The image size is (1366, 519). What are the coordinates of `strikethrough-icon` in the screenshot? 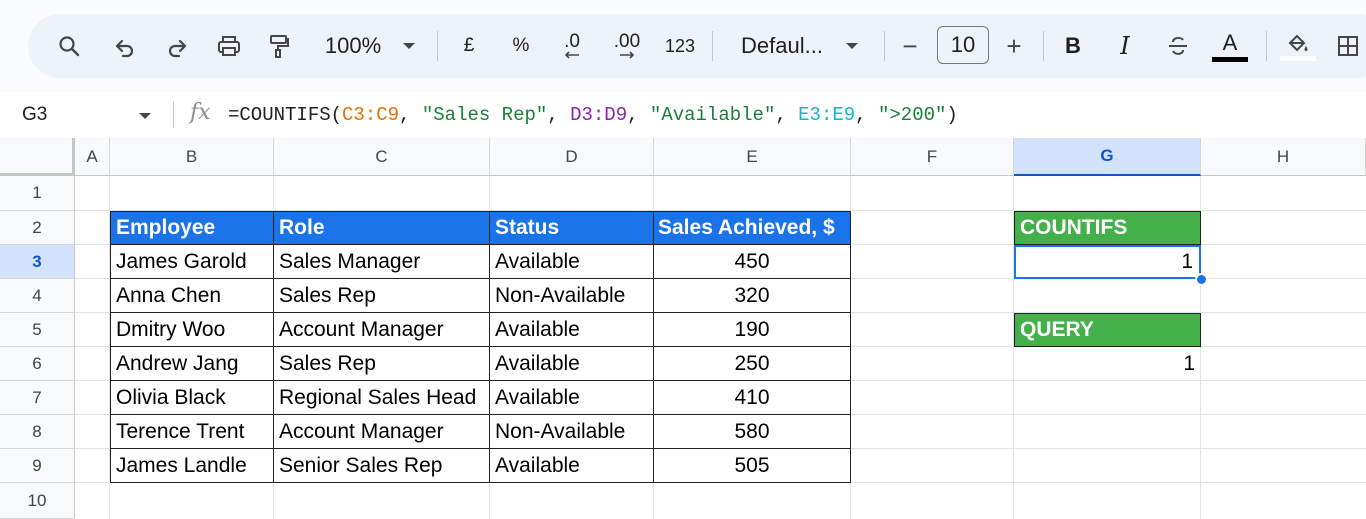 It's located at (1178, 46).